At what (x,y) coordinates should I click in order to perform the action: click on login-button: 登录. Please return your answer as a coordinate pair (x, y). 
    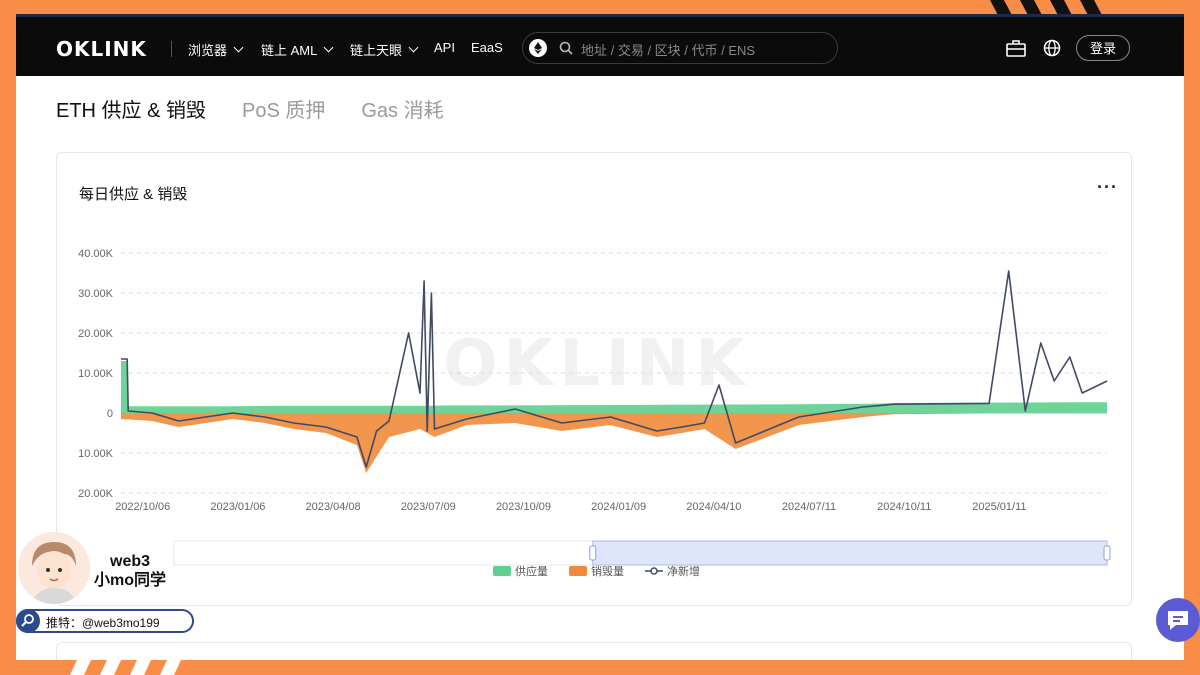
    Looking at the image, I should click on (1103, 48).